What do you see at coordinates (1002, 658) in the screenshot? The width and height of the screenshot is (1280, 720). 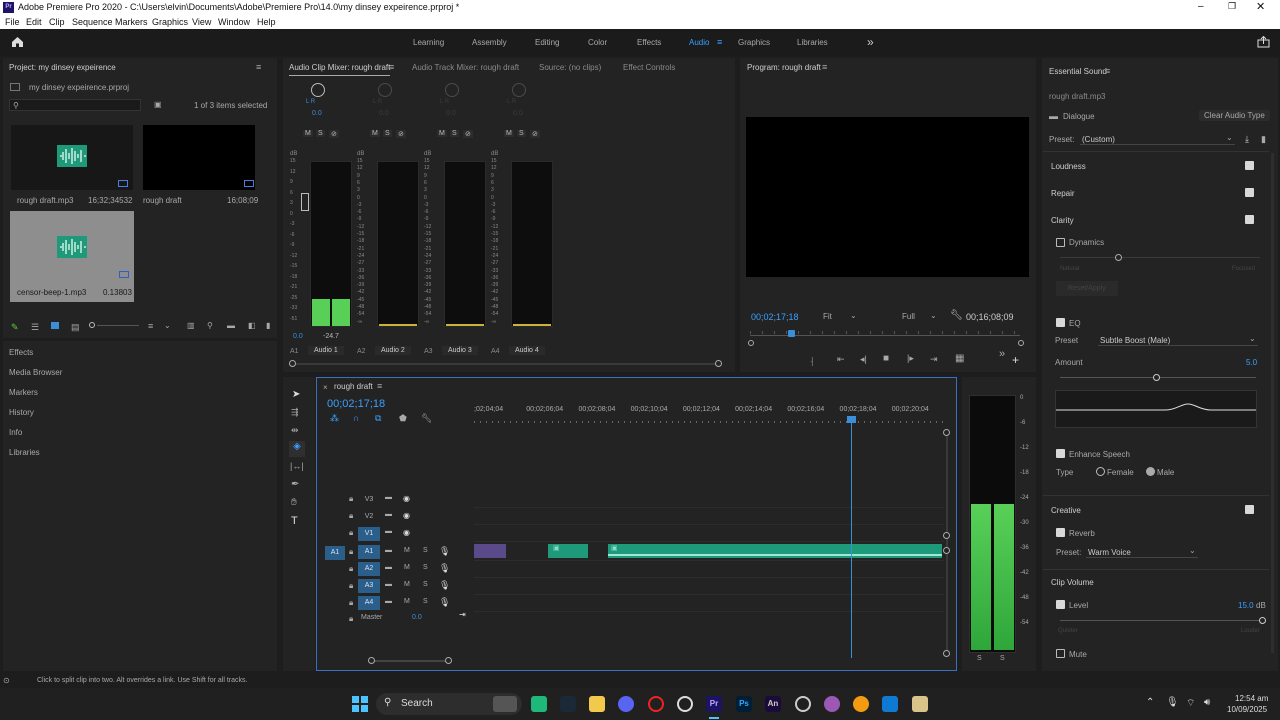 I see `solo-right-button: S` at bounding box center [1002, 658].